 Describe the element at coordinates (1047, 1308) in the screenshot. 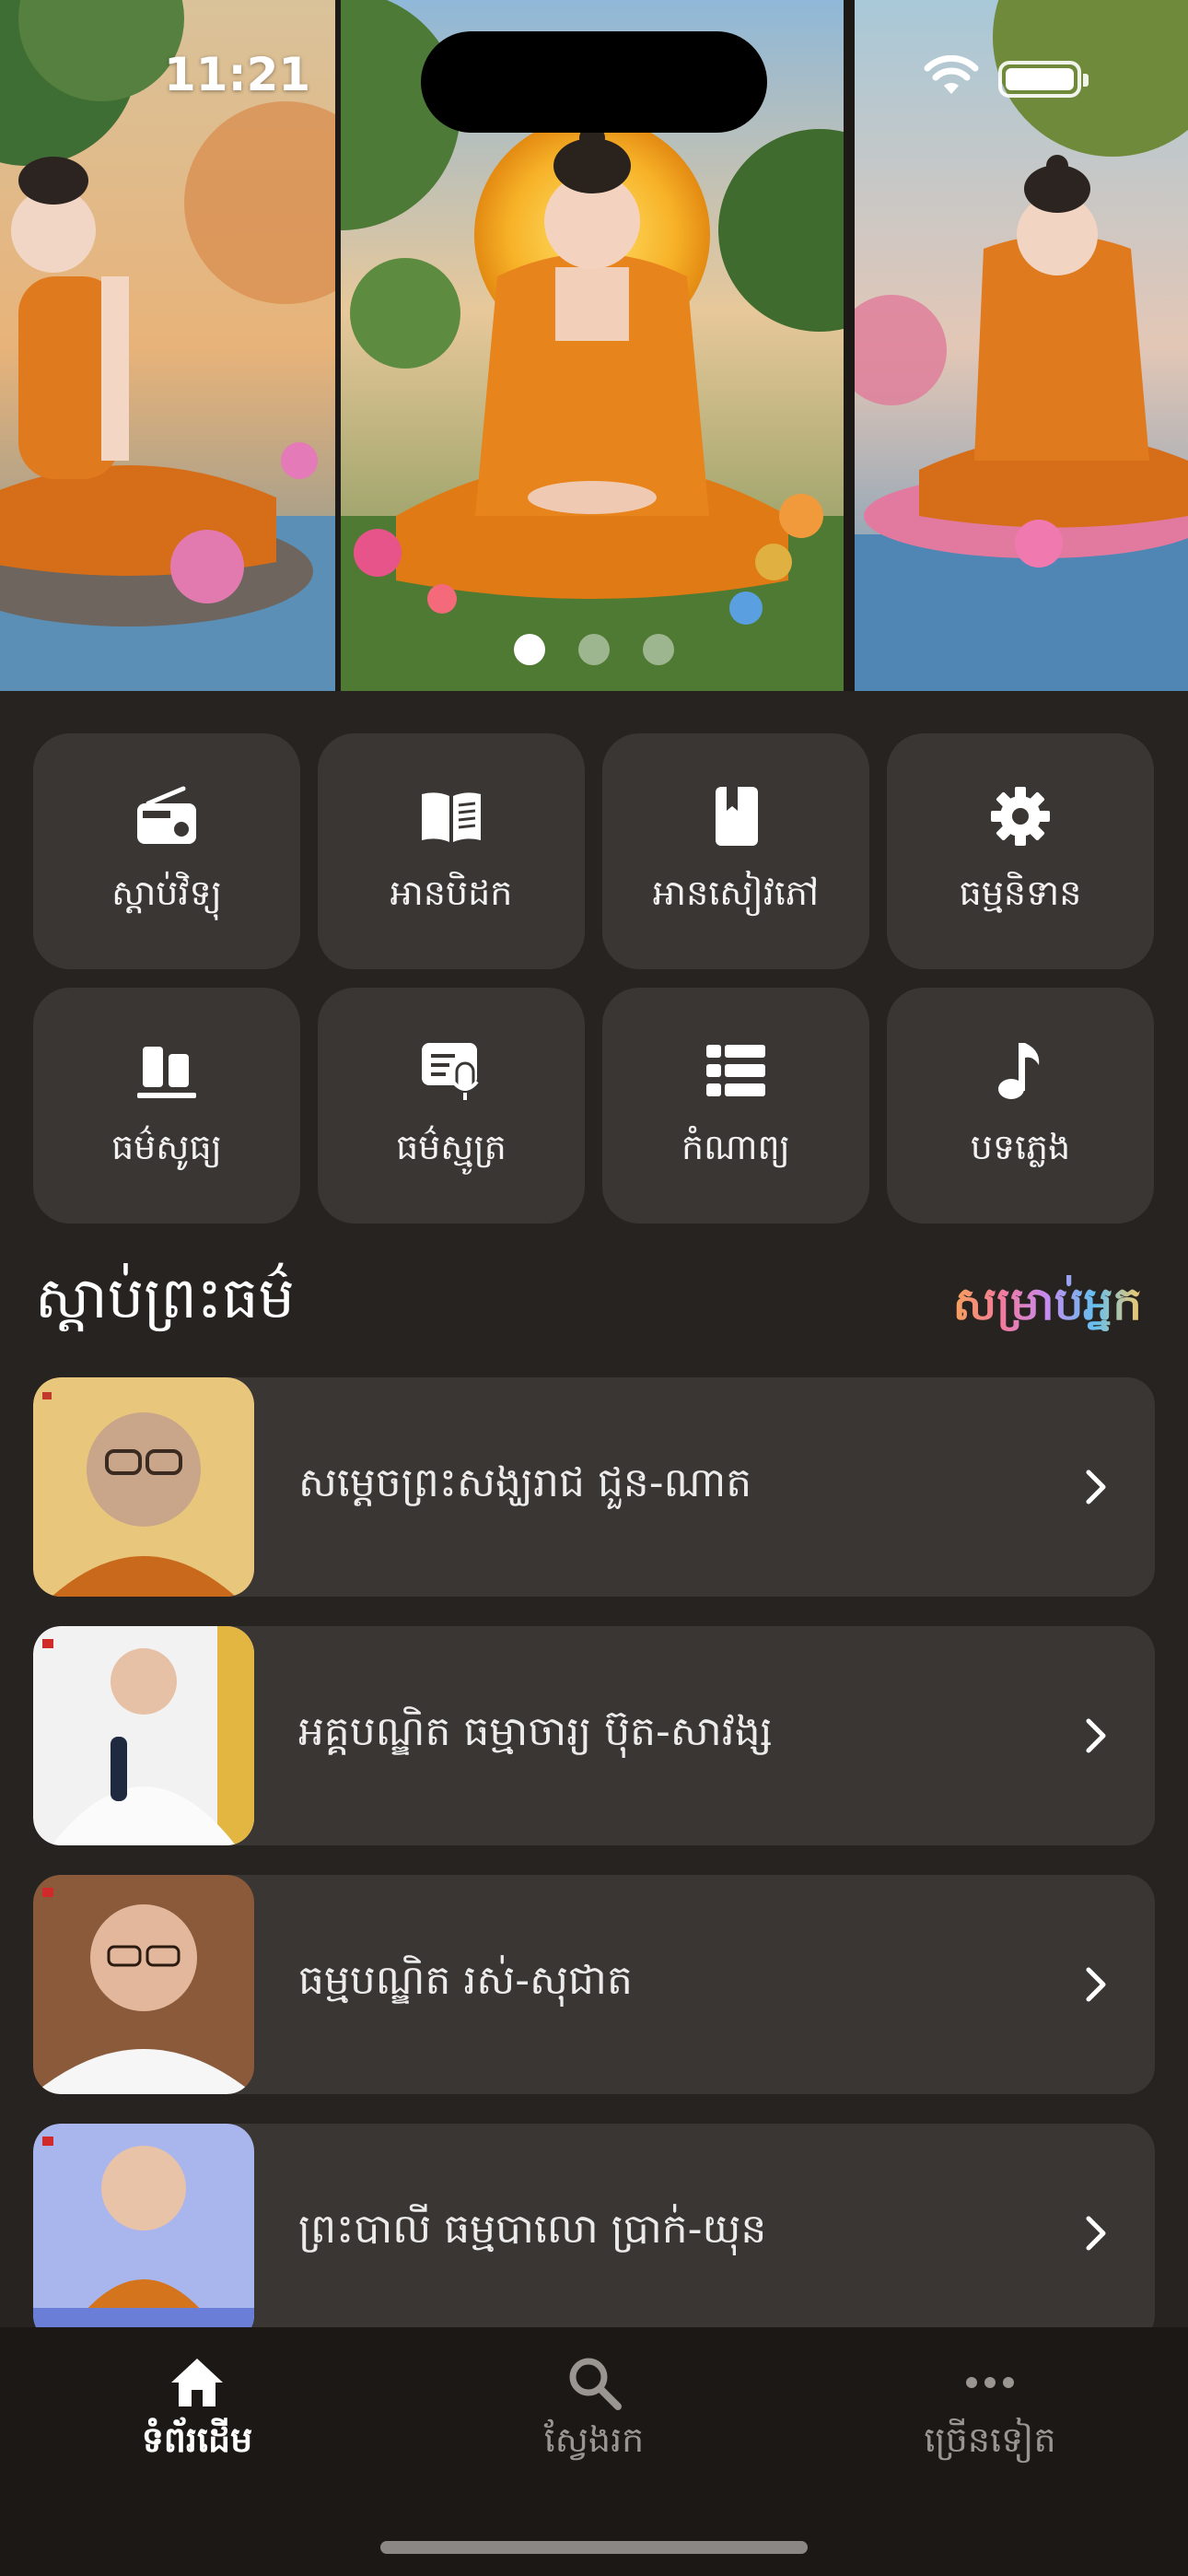

I see `for-you-link: សម្រាប់អ្នក` at that location.